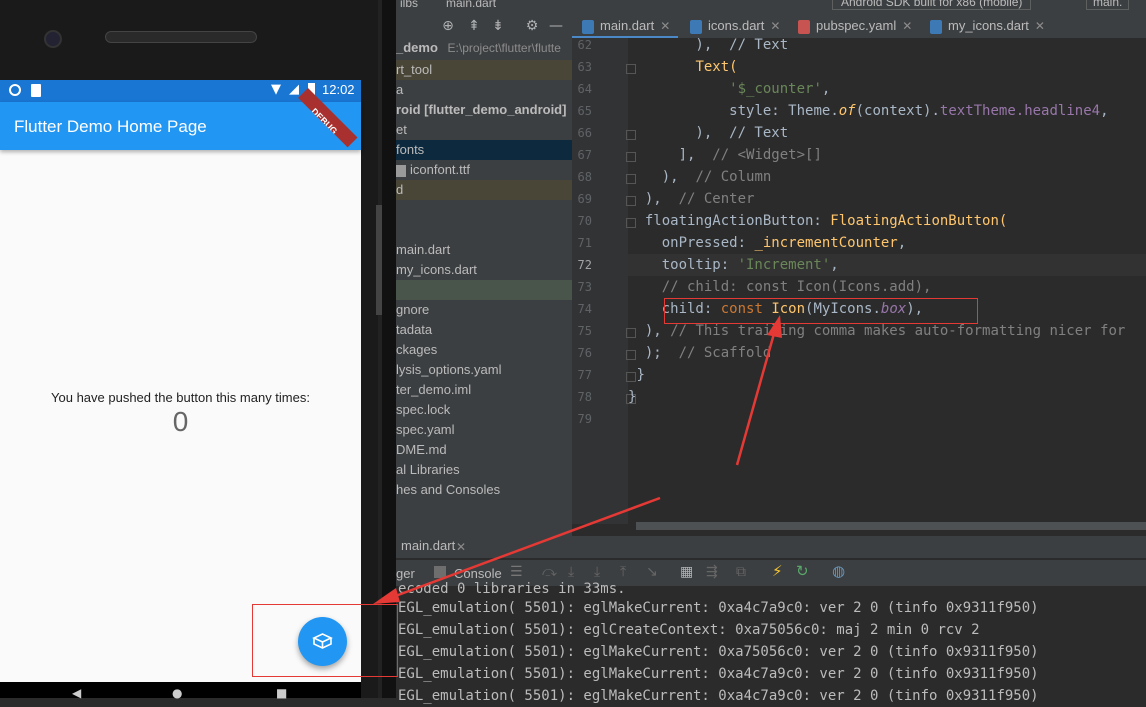  Describe the element at coordinates (577, 459) in the screenshot. I see `annotation-arrows` at that location.